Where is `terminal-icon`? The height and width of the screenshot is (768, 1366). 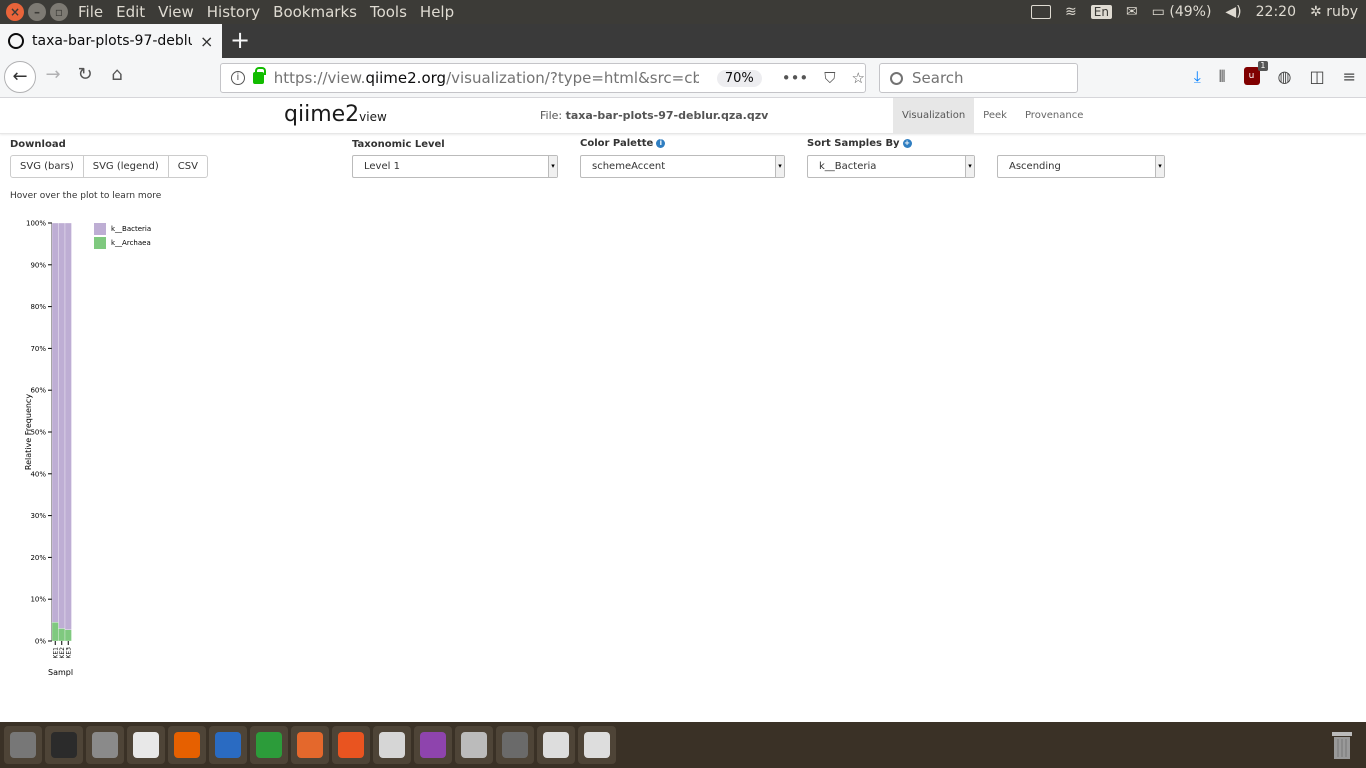 terminal-icon is located at coordinates (64, 745).